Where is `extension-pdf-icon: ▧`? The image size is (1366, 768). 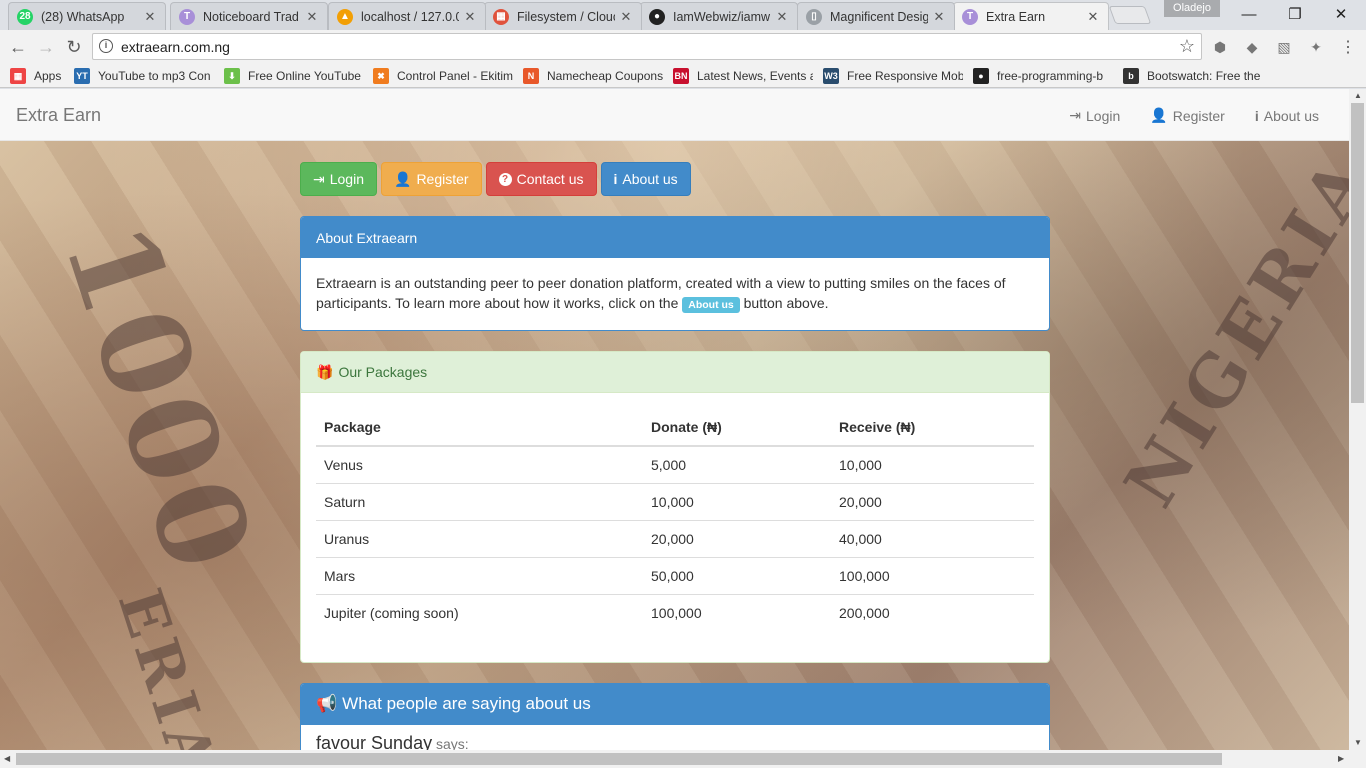
extension-pdf-icon: ▧ is located at coordinates (1284, 47).